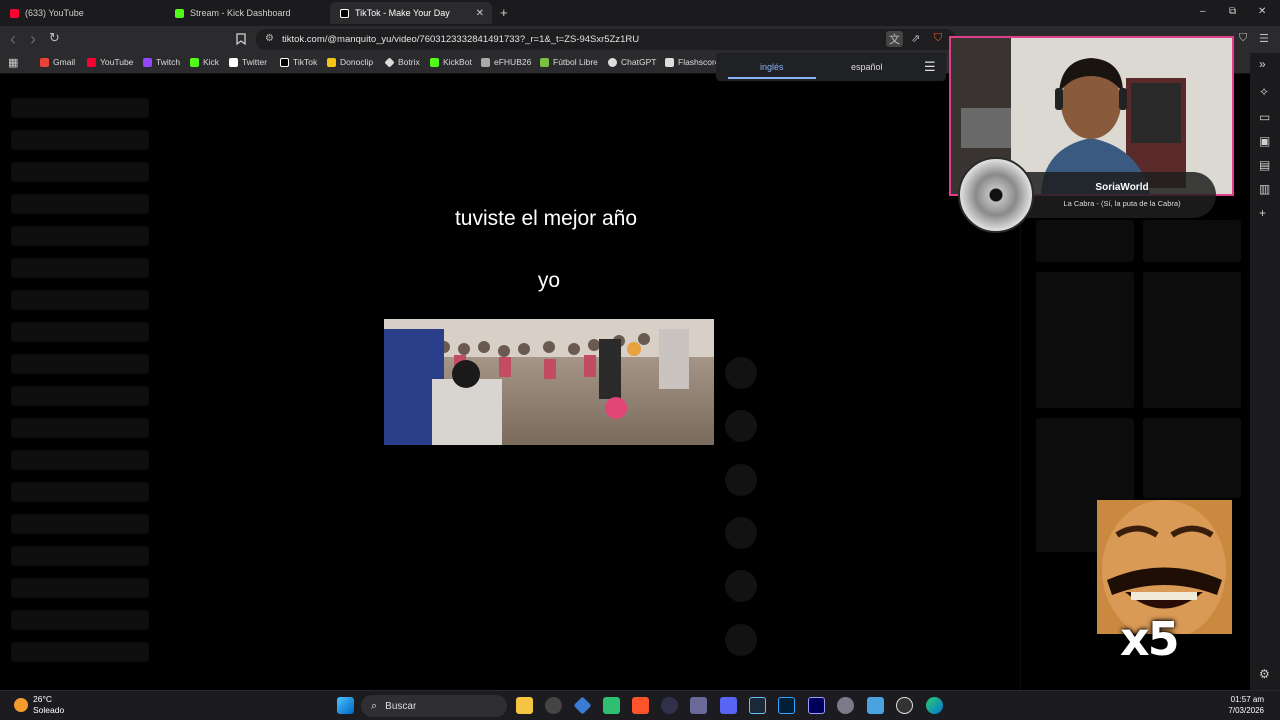 The height and width of the screenshot is (720, 1280). I want to click on chrome-icon, so click(553, 705).